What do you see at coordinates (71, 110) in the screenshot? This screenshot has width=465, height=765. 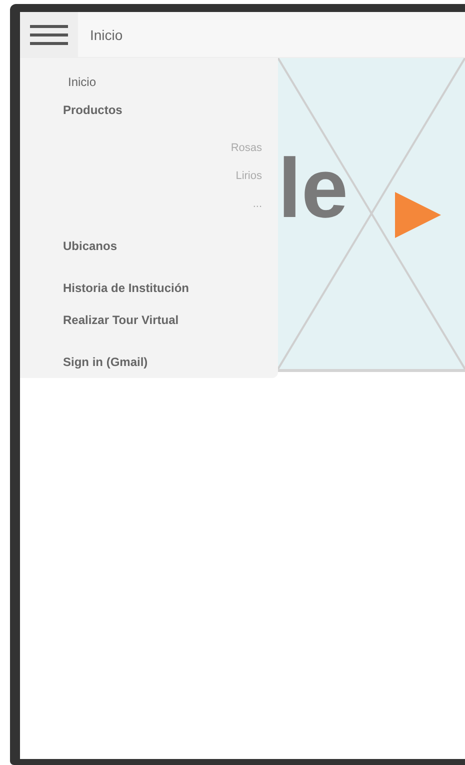 I see `menu-item: Productos` at bounding box center [71, 110].